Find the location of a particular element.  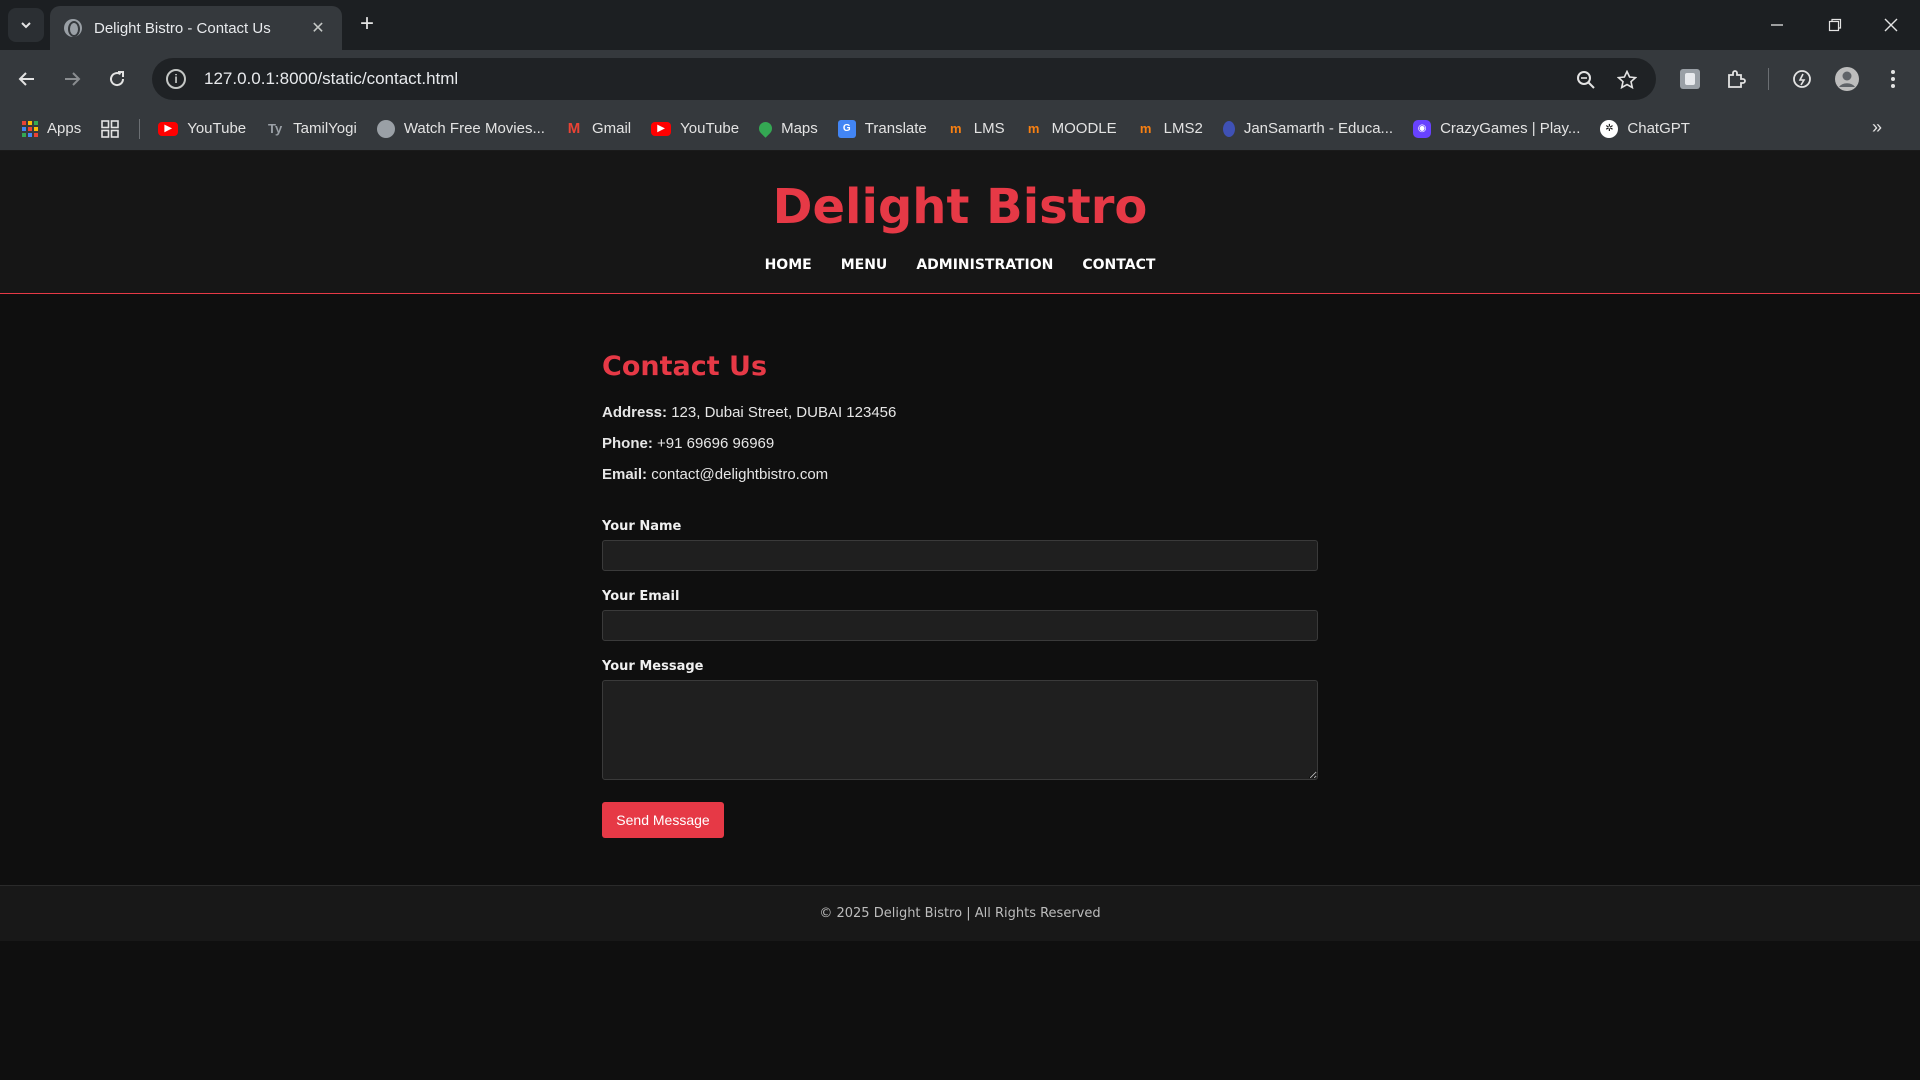

maps-icon is located at coordinates (765, 128).